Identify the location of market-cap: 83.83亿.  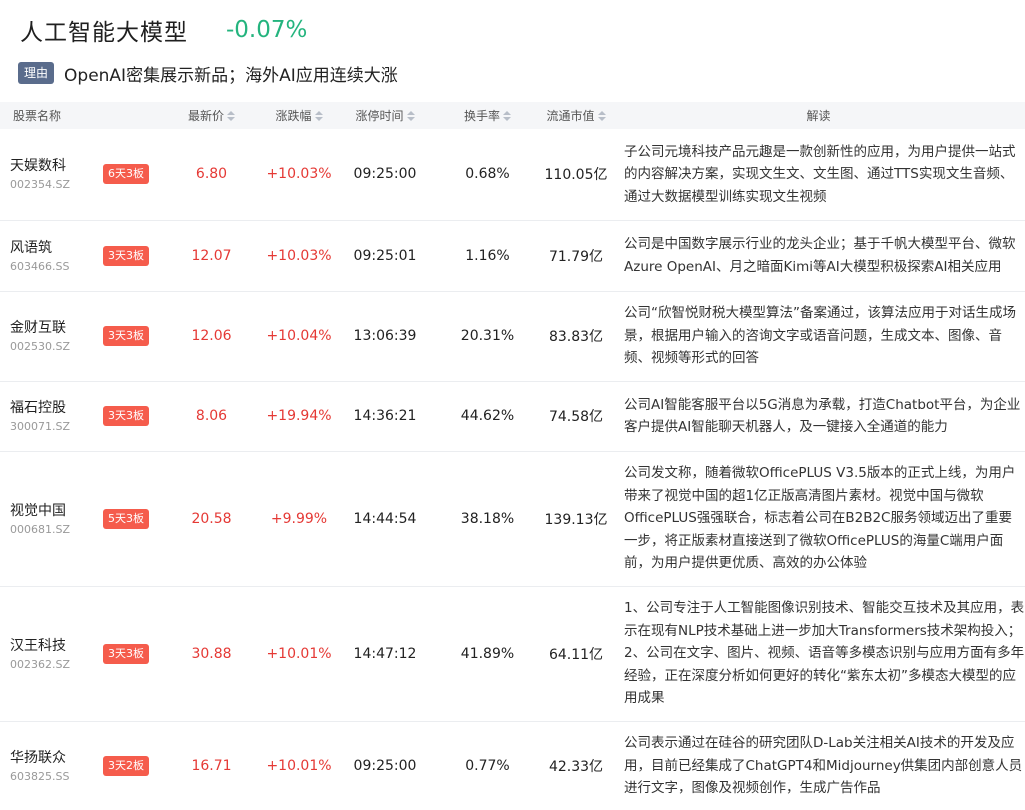
(576, 336).